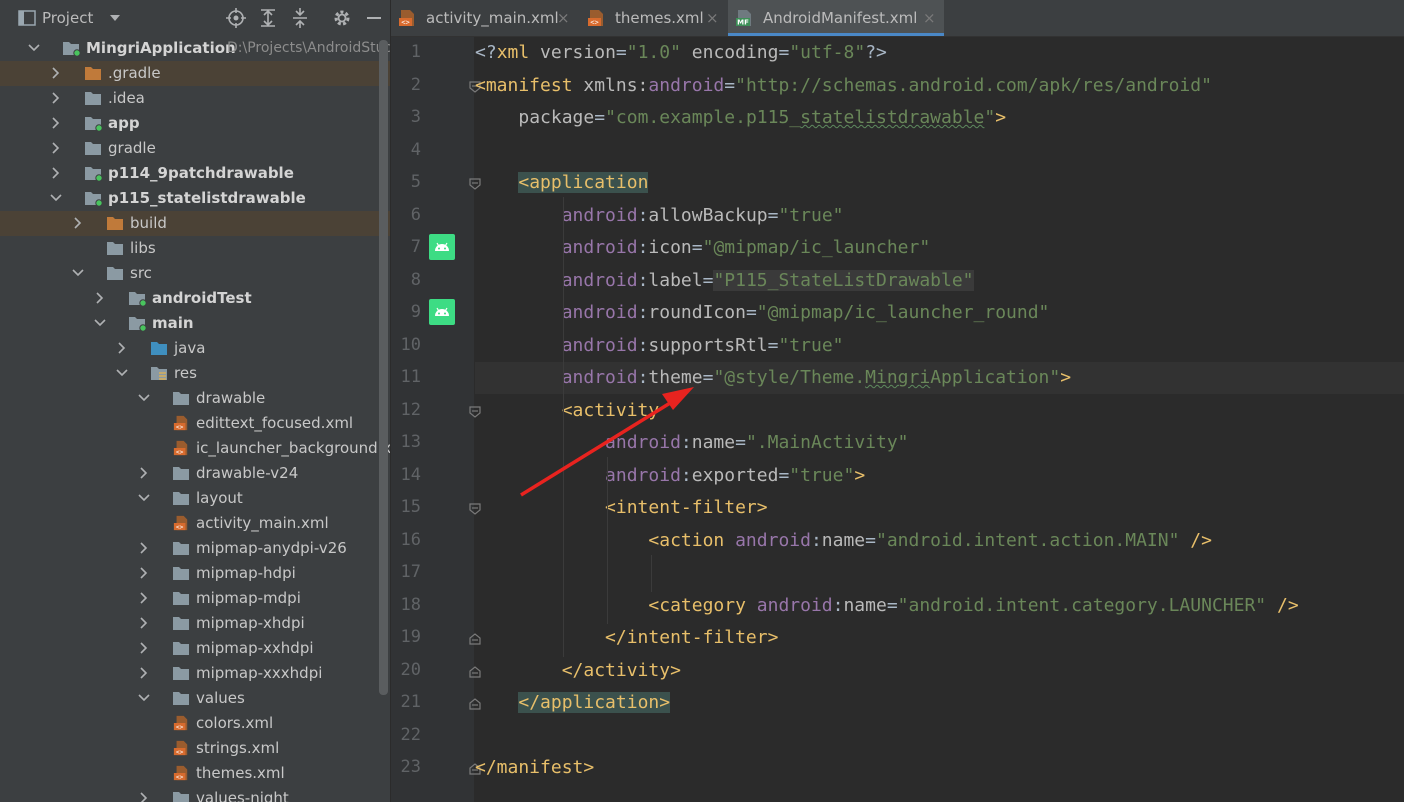 This screenshot has width=1404, height=802. I want to click on editor-gutter: 1 2 3 4 5 6 7 8 9 10 11 12 13 14 15 16 17 18 19 20 21 22 23, so click(436, 419).